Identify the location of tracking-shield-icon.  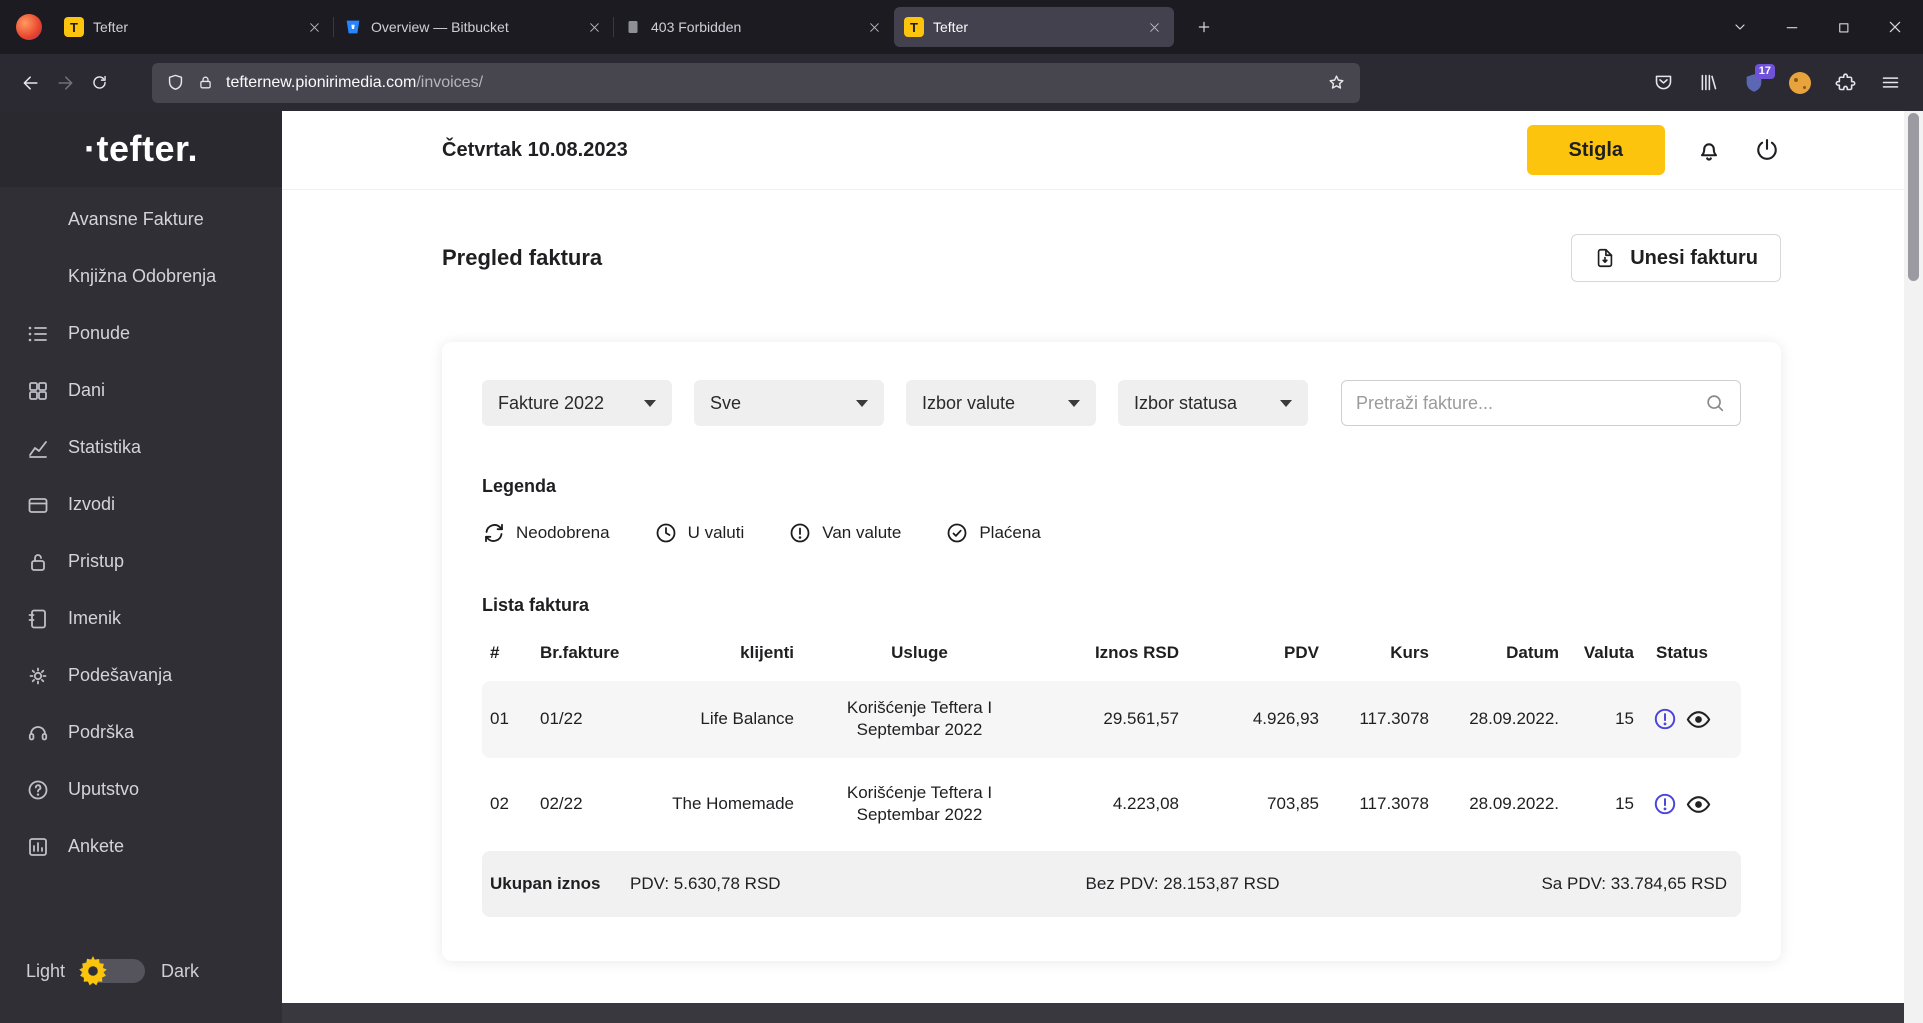
(175, 82).